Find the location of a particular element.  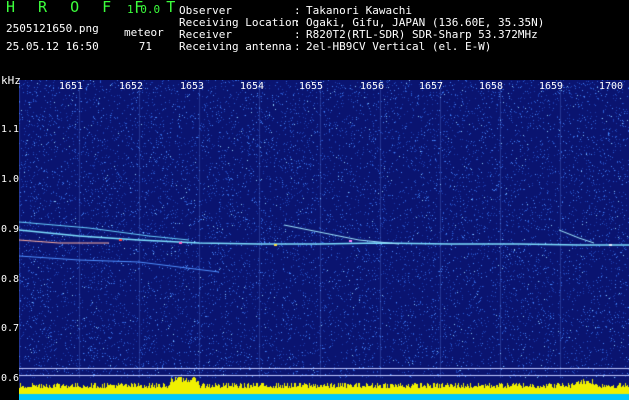

x-tick-label: 1654 is located at coordinates (252, 86).